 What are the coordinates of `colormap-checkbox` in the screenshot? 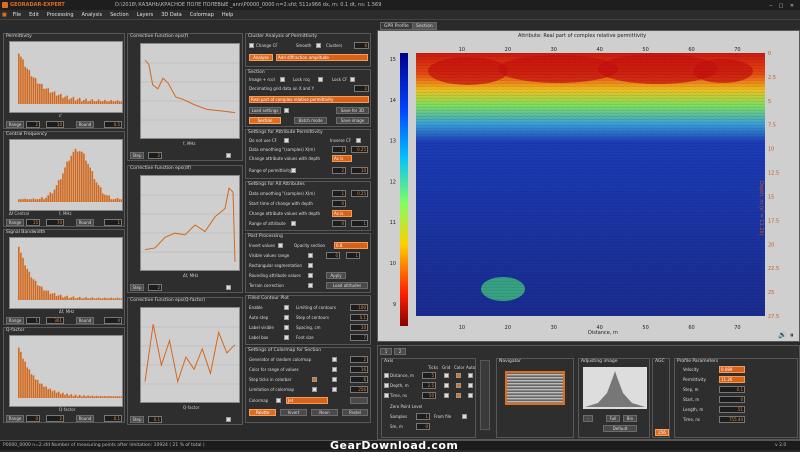 It's located at (278, 400).